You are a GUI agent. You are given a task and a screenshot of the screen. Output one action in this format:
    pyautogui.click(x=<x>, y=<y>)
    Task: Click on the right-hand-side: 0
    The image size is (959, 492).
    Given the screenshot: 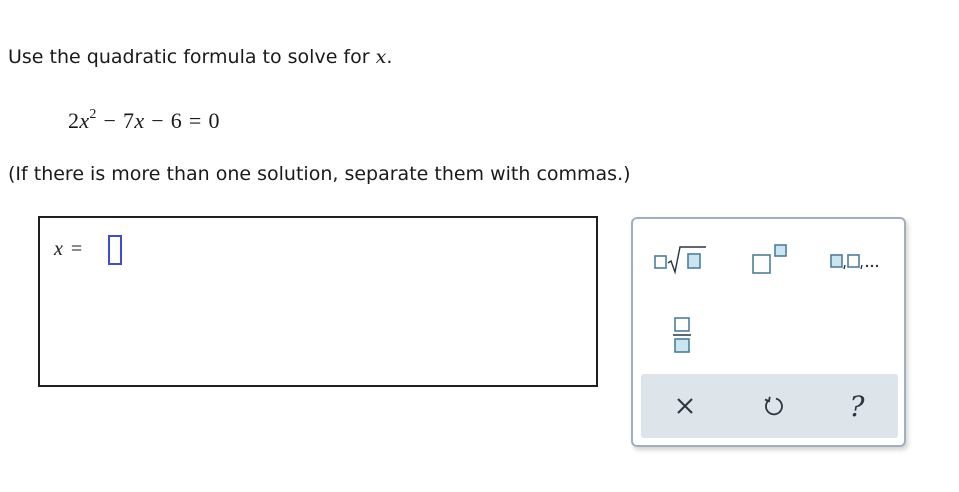 What is the action you would take?
    pyautogui.click(x=214, y=120)
    